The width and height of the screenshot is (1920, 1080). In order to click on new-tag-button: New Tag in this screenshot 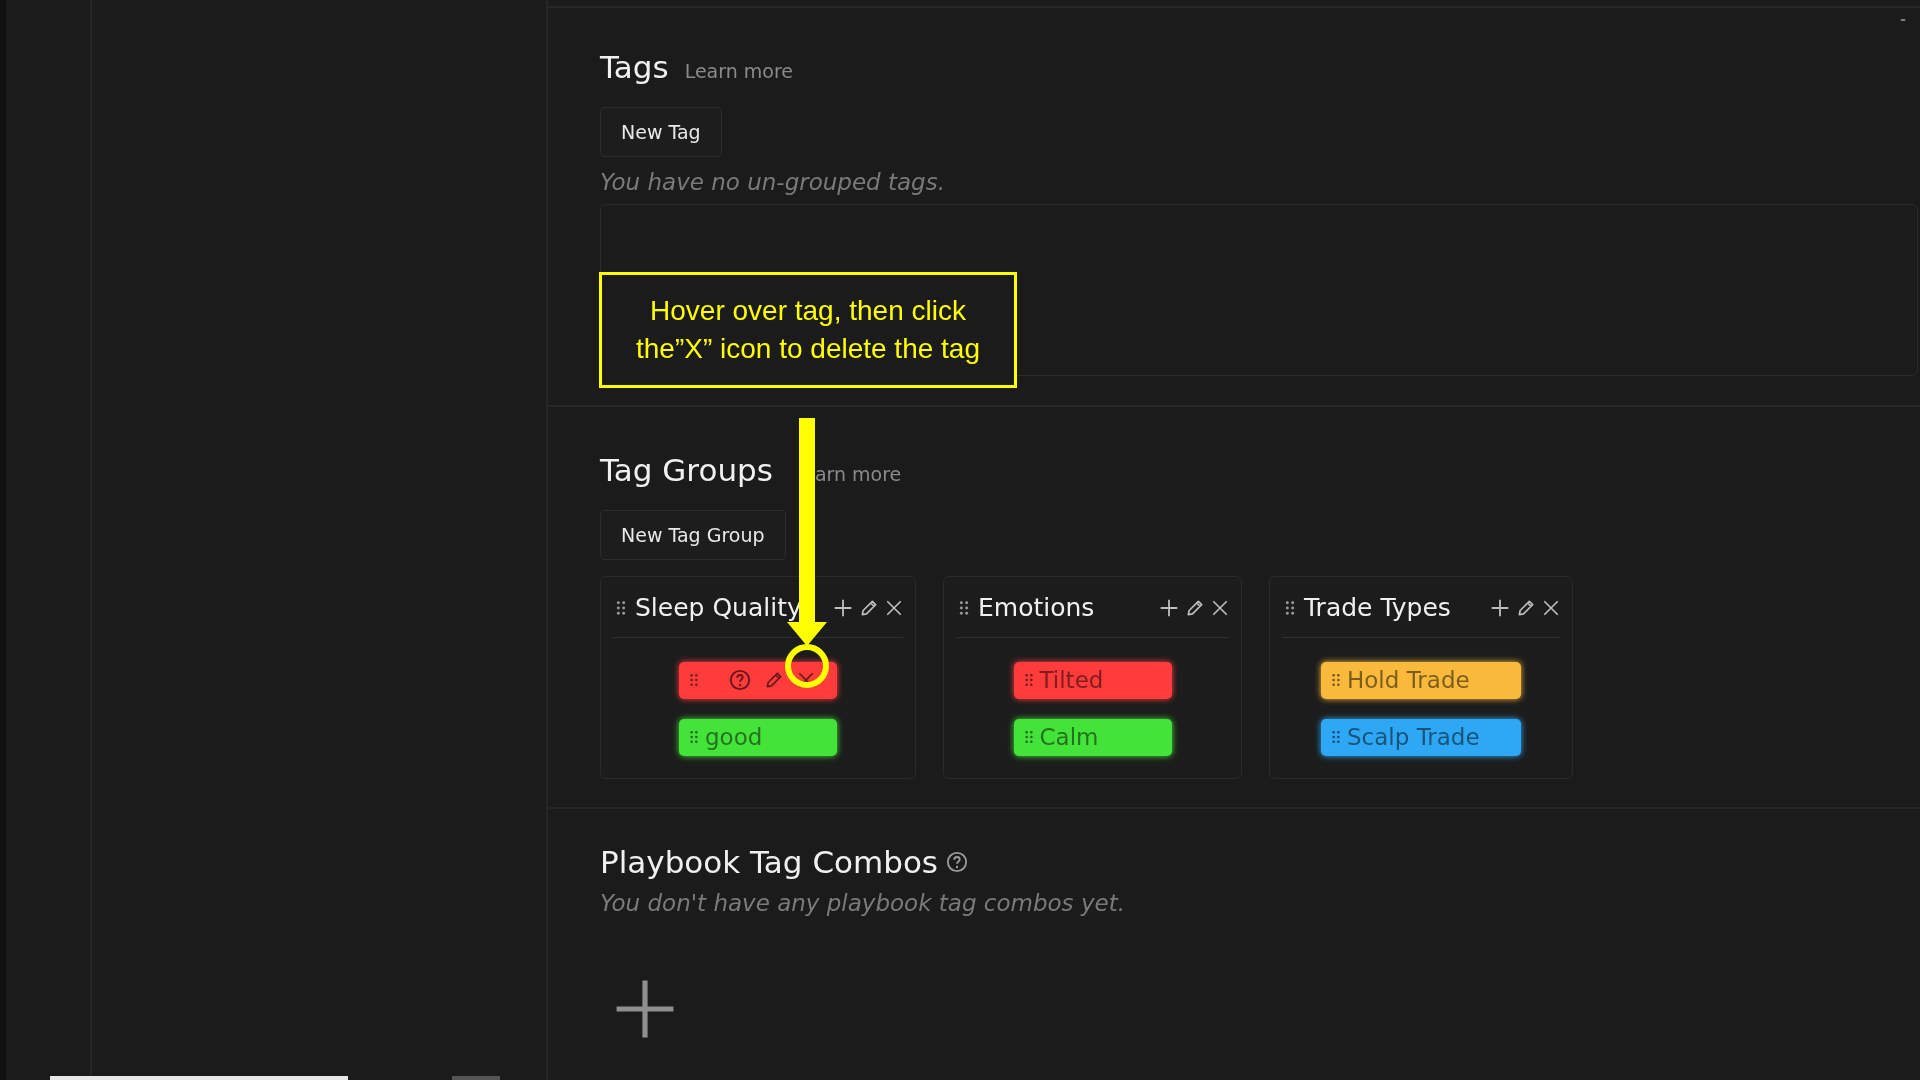, I will do `click(661, 131)`.